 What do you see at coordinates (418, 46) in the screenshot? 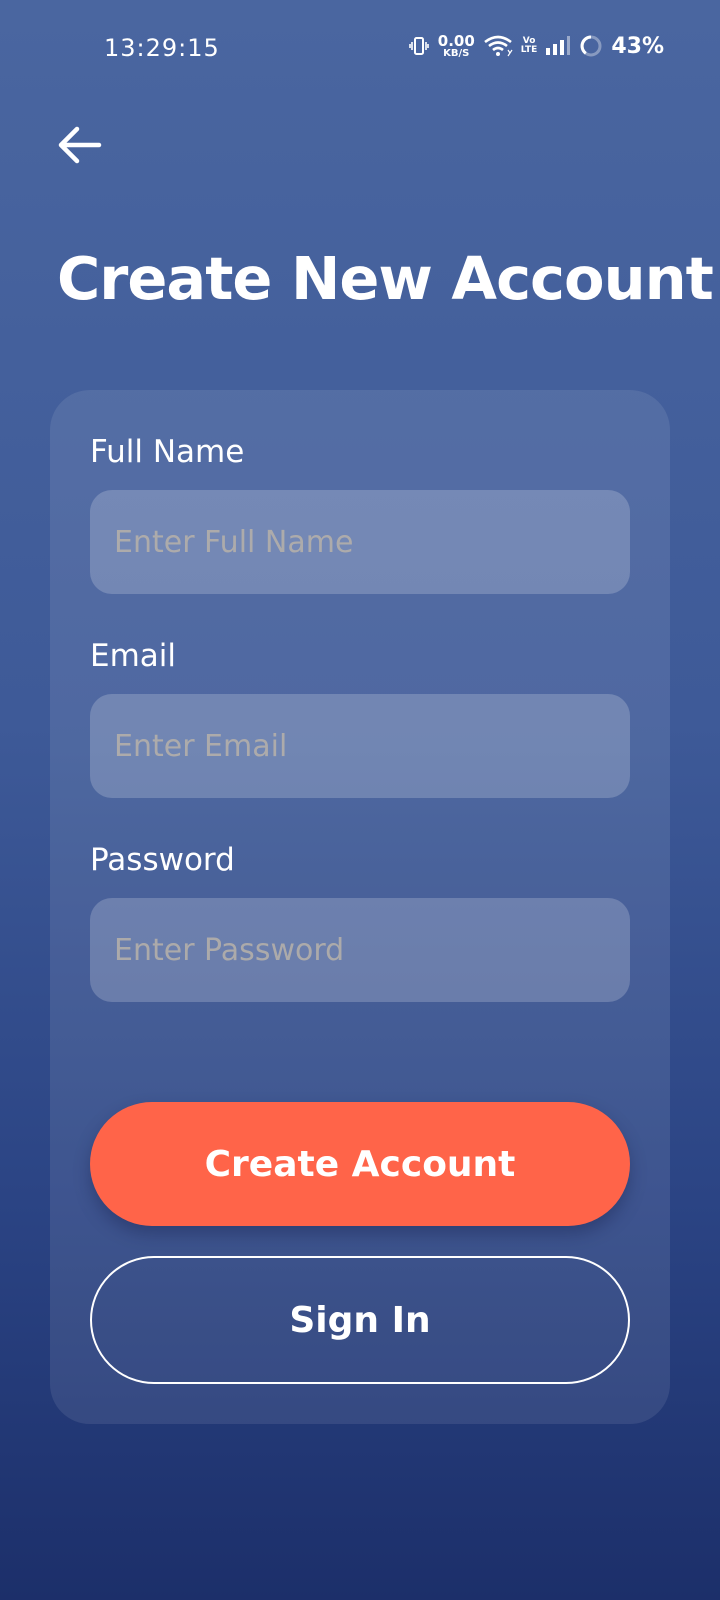
I see `vibrate-icon` at bounding box center [418, 46].